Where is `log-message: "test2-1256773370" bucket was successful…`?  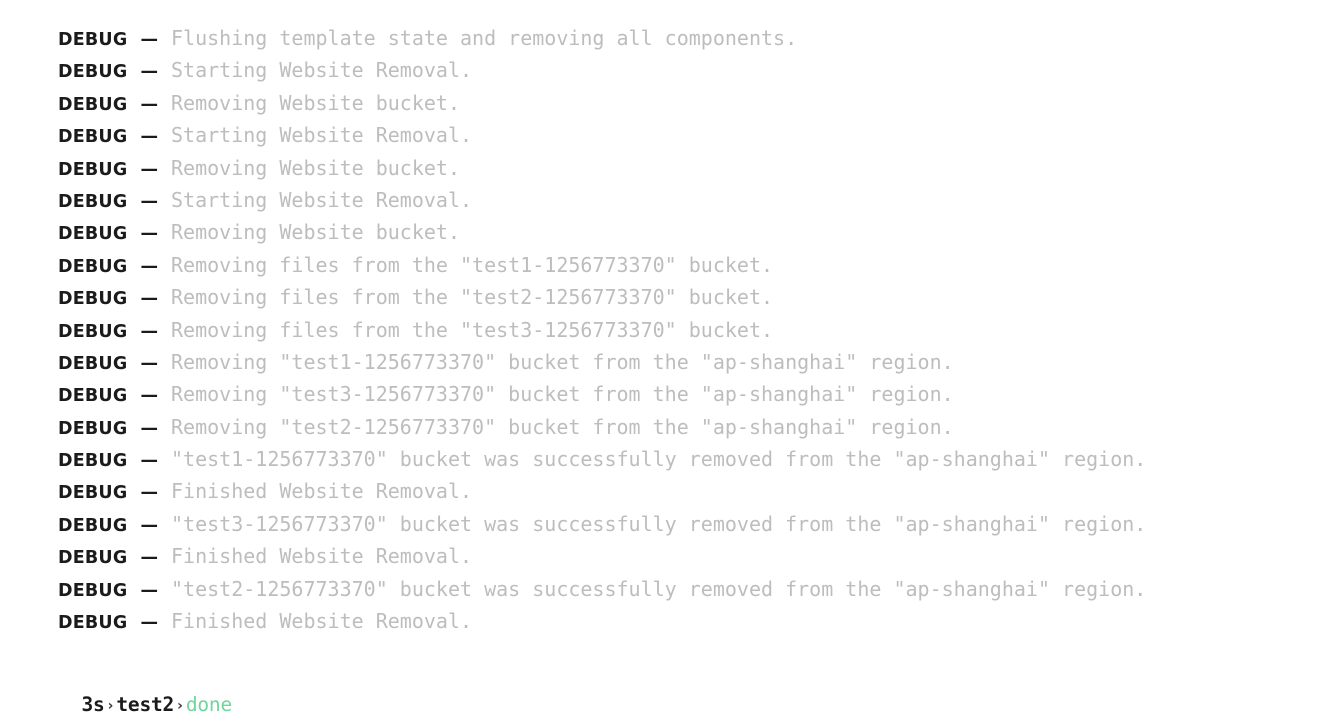 log-message: "test2-1256773370" bucket was successful… is located at coordinates (659, 588).